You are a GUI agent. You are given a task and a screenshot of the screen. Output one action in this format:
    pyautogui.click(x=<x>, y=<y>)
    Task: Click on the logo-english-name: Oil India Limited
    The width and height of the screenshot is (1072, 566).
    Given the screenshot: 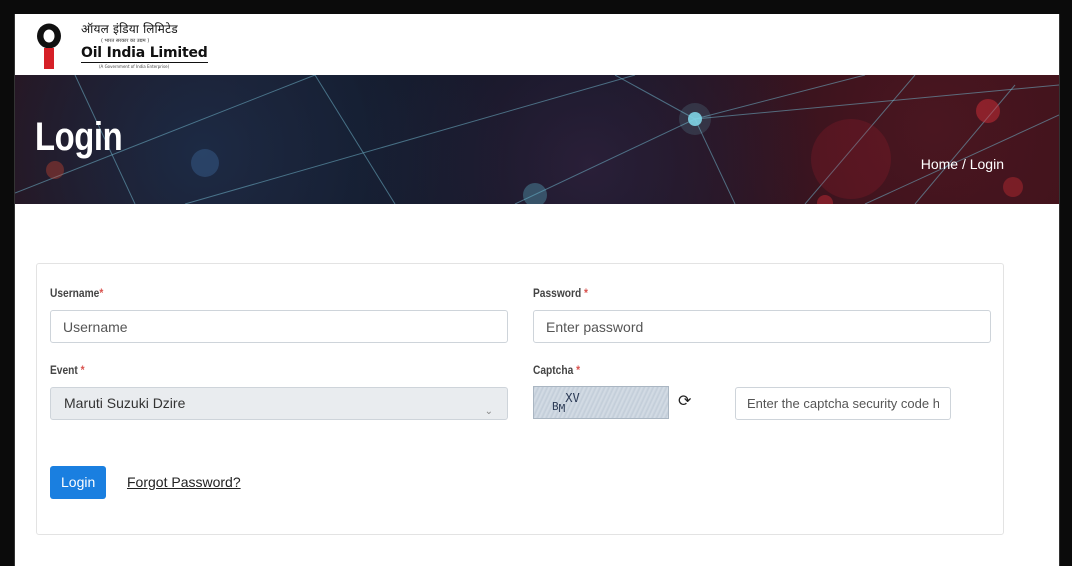 What is the action you would take?
    pyautogui.click(x=144, y=54)
    